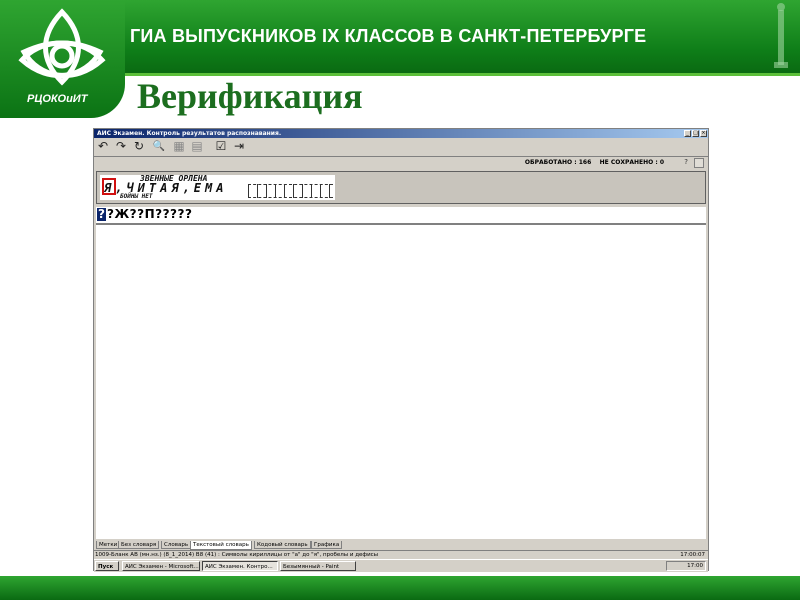  Describe the element at coordinates (221, 545) in the screenshot. I see `tab-text-dictionary: Текстовый словарь` at that location.